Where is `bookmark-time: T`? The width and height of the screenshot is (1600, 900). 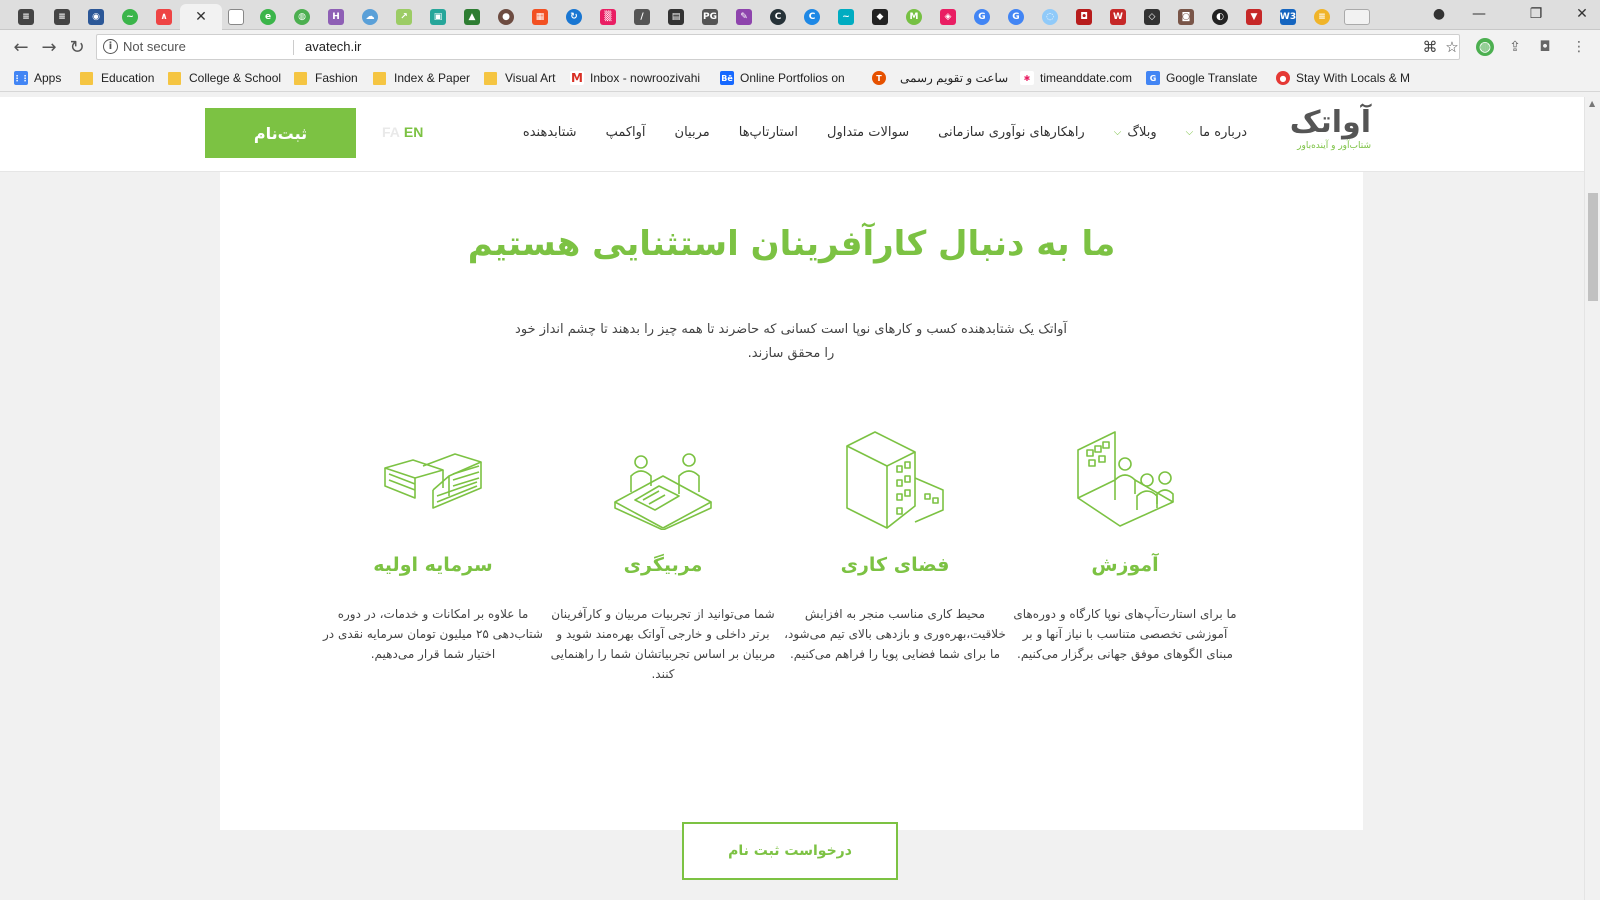
bookmark-time: T is located at coordinates (882, 78).